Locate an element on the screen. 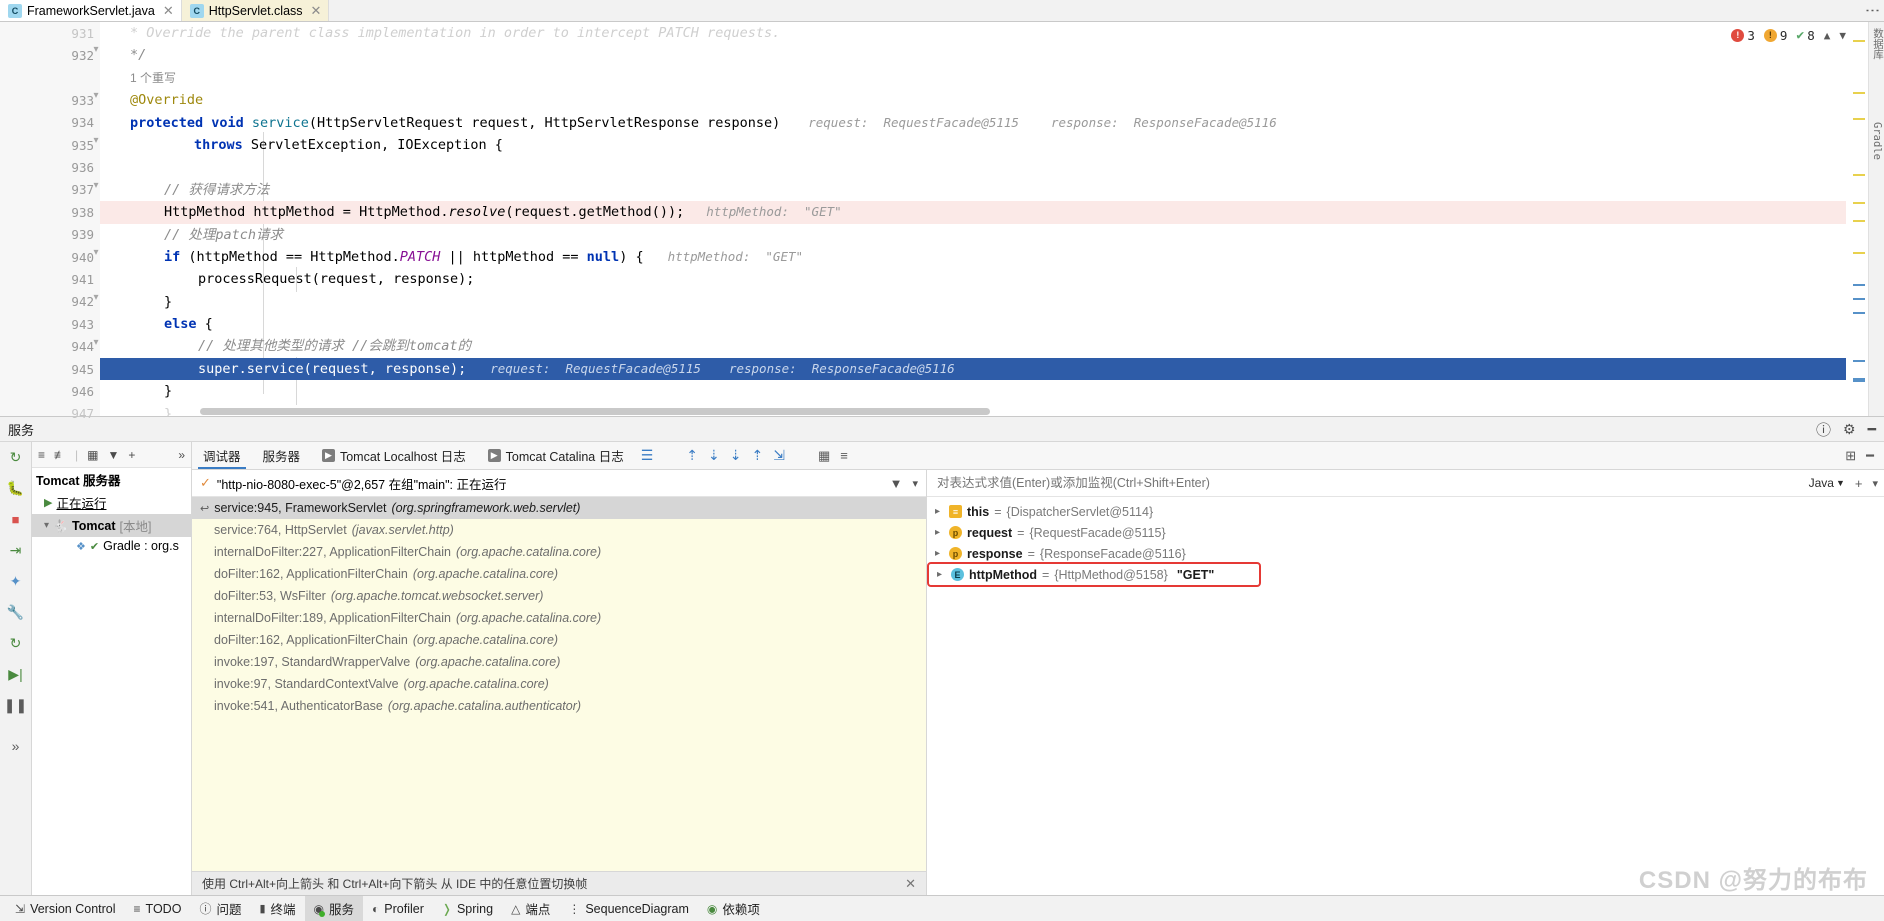 Image resolution: width=1884 pixels, height=921 pixels. step-up-icon: ⇡ is located at coordinates (758, 455).